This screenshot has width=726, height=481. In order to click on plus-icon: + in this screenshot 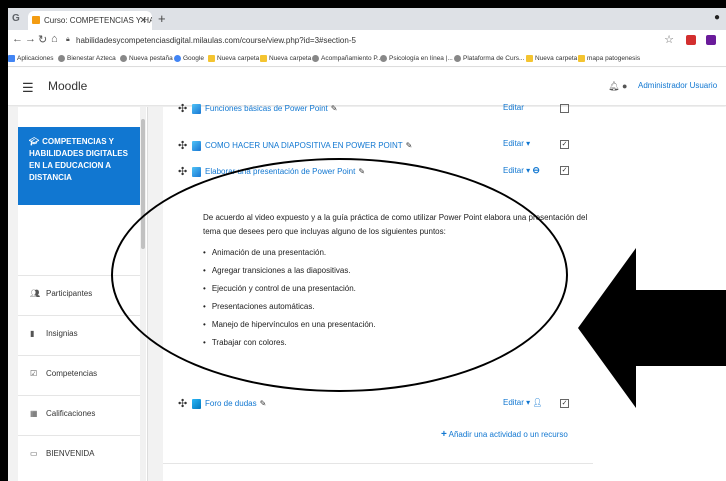, I will do `click(444, 434)`.